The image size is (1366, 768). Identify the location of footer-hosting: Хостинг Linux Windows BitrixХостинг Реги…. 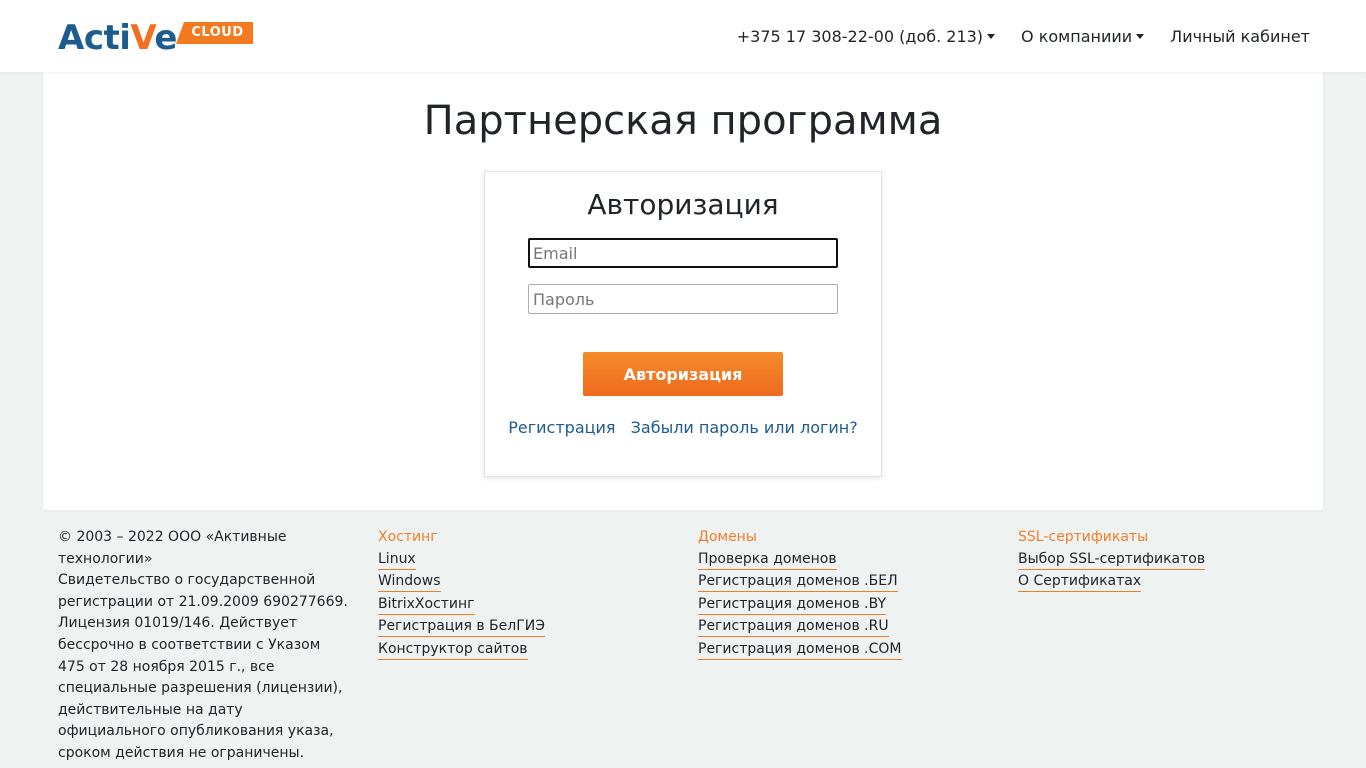
(528, 594).